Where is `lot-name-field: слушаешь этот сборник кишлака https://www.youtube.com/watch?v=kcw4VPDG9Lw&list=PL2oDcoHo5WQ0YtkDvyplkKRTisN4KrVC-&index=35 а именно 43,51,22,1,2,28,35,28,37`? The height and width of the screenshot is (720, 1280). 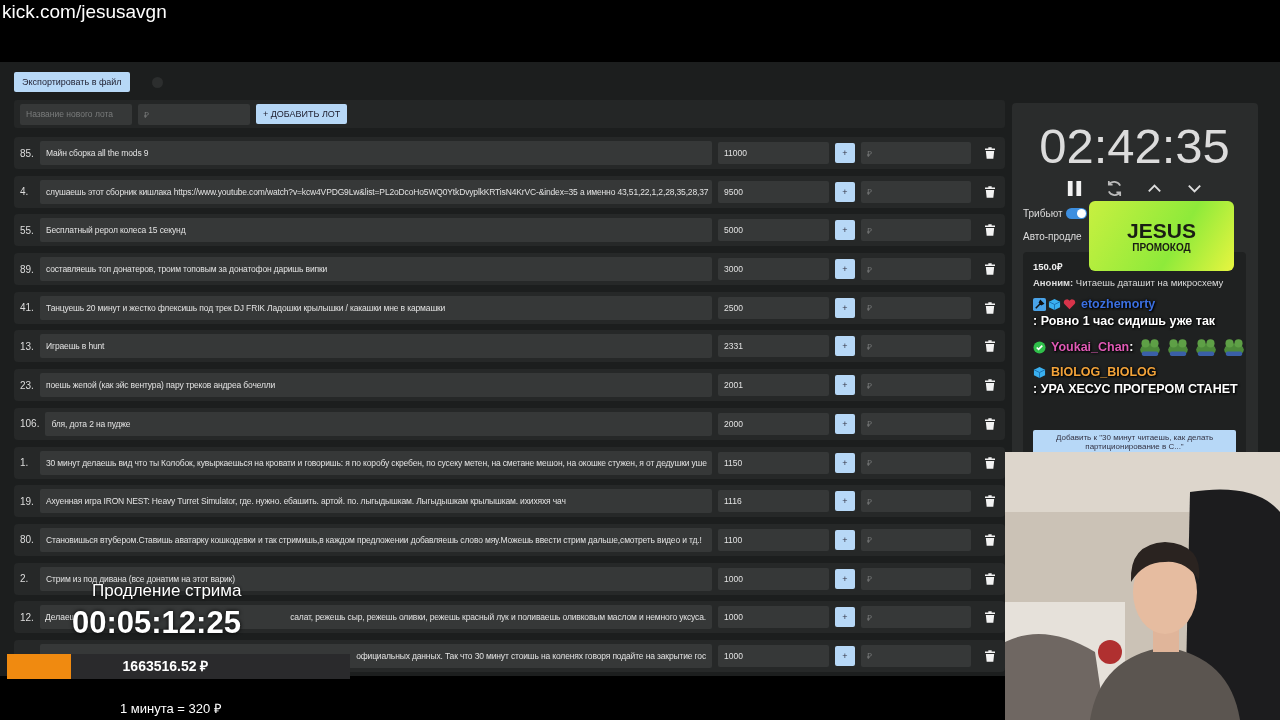 lot-name-field: слушаешь этот сборник кишлака https://www.youtube.com/watch?v=kcw4VPDG9Lw&list=PL2oDcoHo5WQ0YtkDvyplkKRTisN4KrVC-&index=35 а именно 43,51,22,1,2,28,35,28,37 is located at coordinates (376, 191).